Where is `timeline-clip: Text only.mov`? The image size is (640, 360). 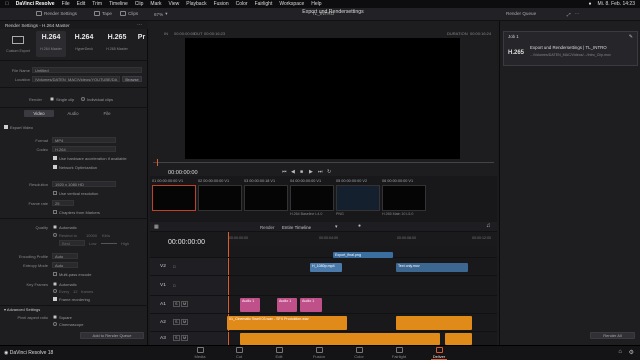 timeline-clip: Text only.mov is located at coordinates (432, 267).